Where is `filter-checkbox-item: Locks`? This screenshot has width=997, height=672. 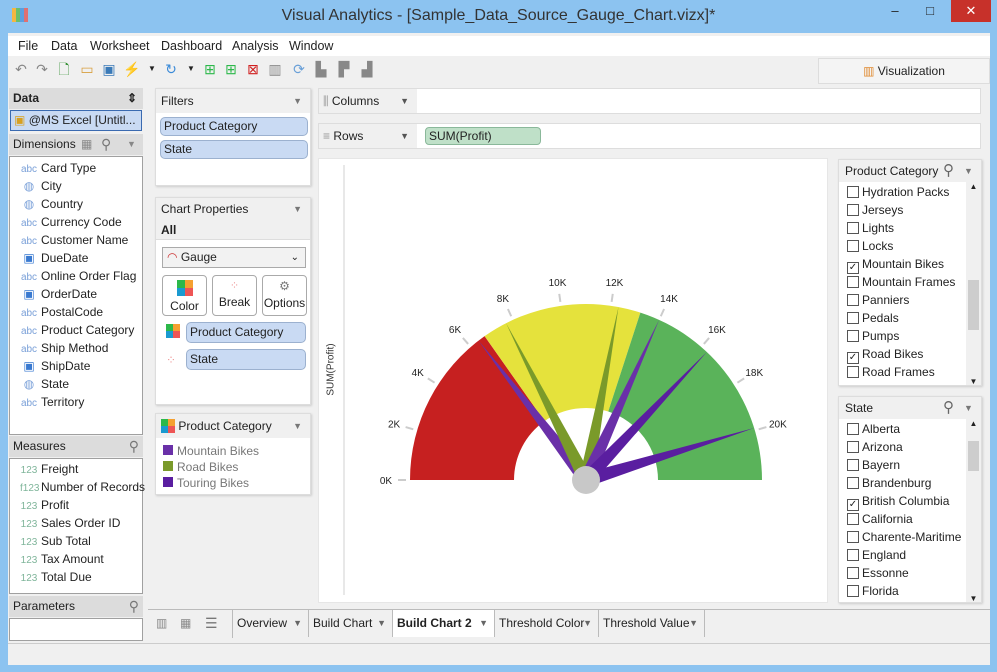
filter-checkbox-item: Locks is located at coordinates (870, 246).